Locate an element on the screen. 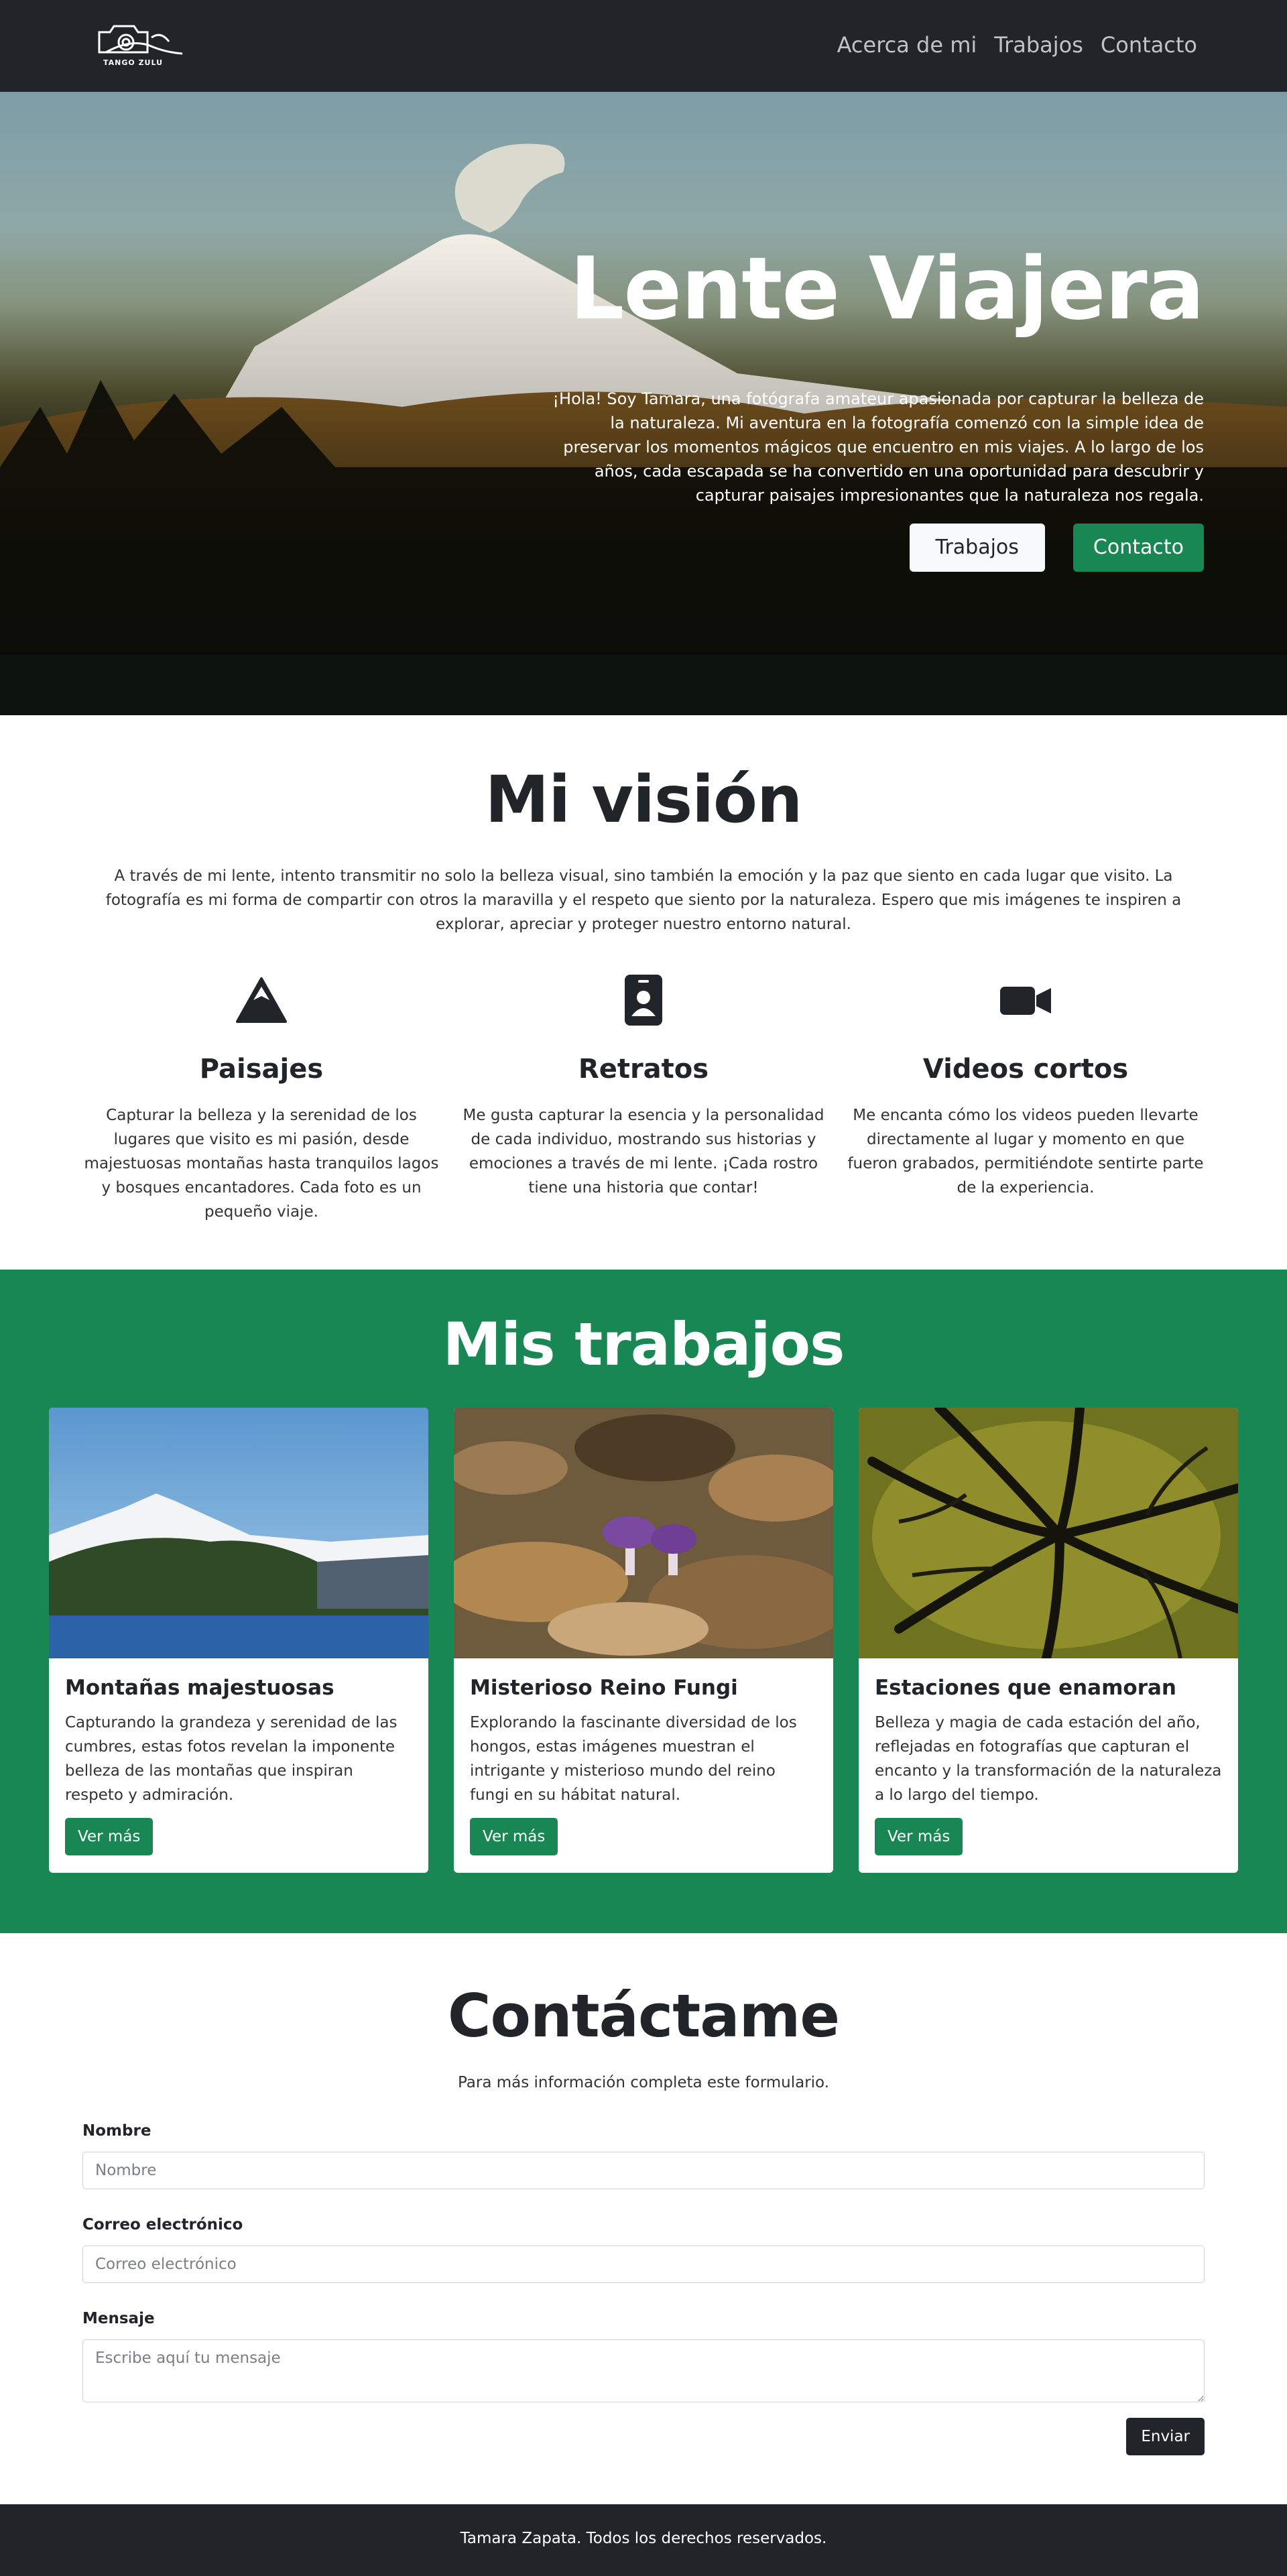  card-title: Montañas majestuosas is located at coordinates (200, 1688).